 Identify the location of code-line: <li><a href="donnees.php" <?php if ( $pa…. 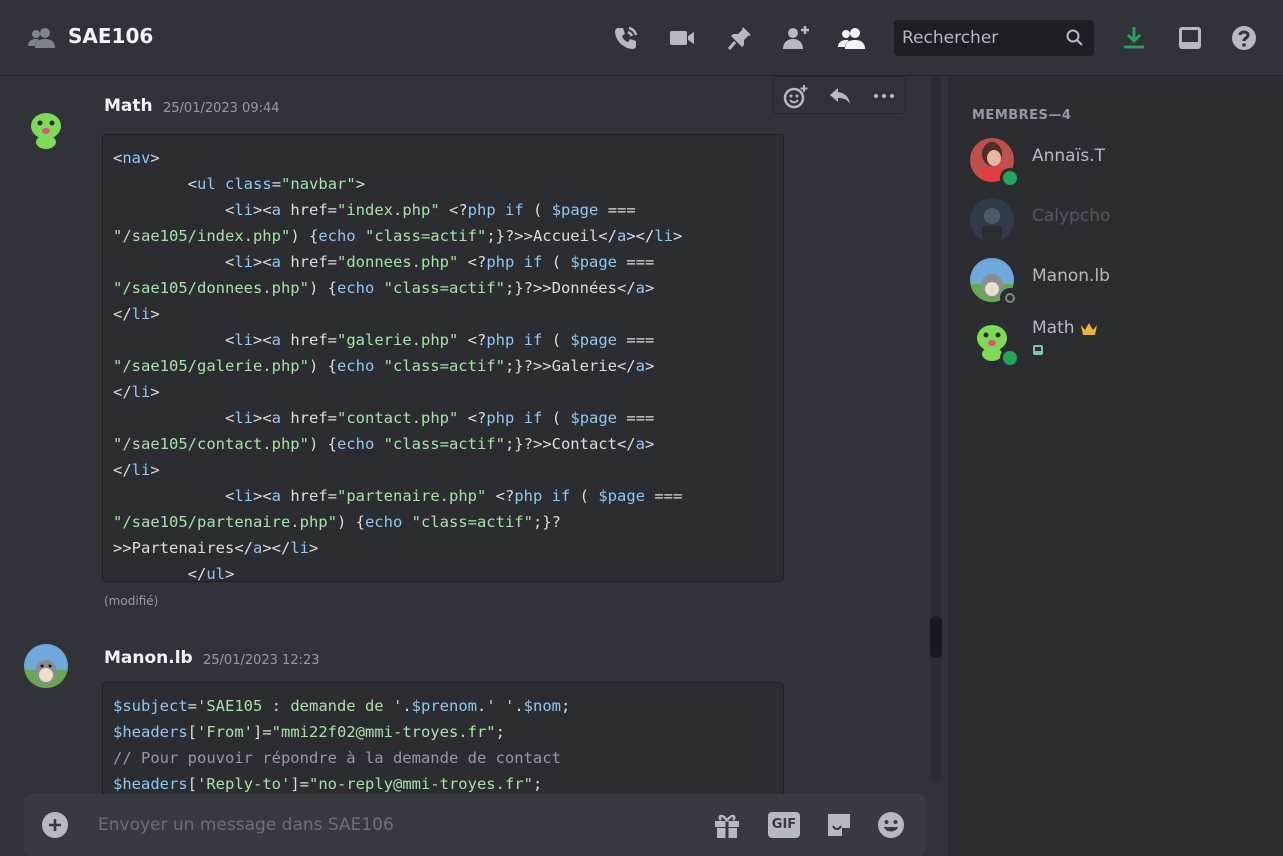
(384, 262).